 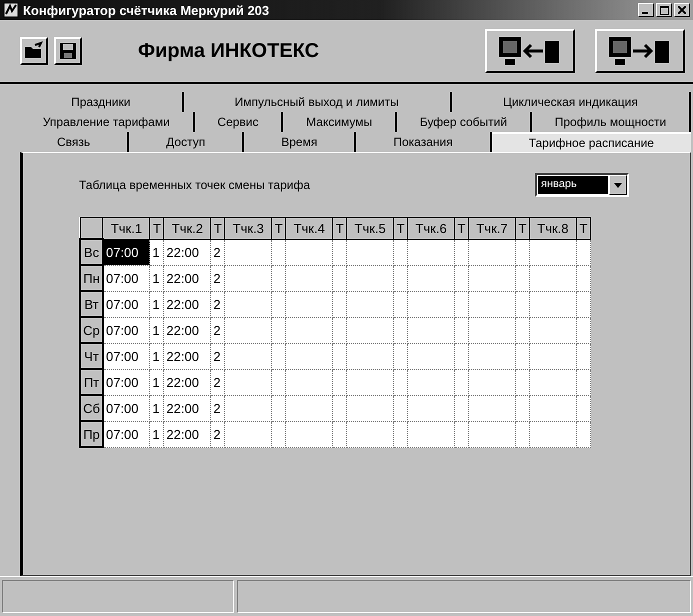 I want to click on row-header: Пр, so click(x=91, y=434).